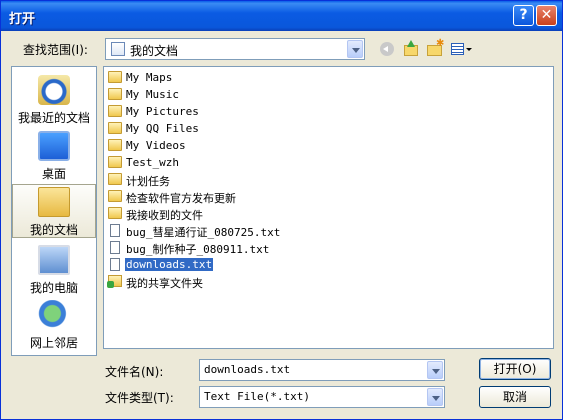  What do you see at coordinates (411, 49) in the screenshot?
I see `up-folder-icon` at bounding box center [411, 49].